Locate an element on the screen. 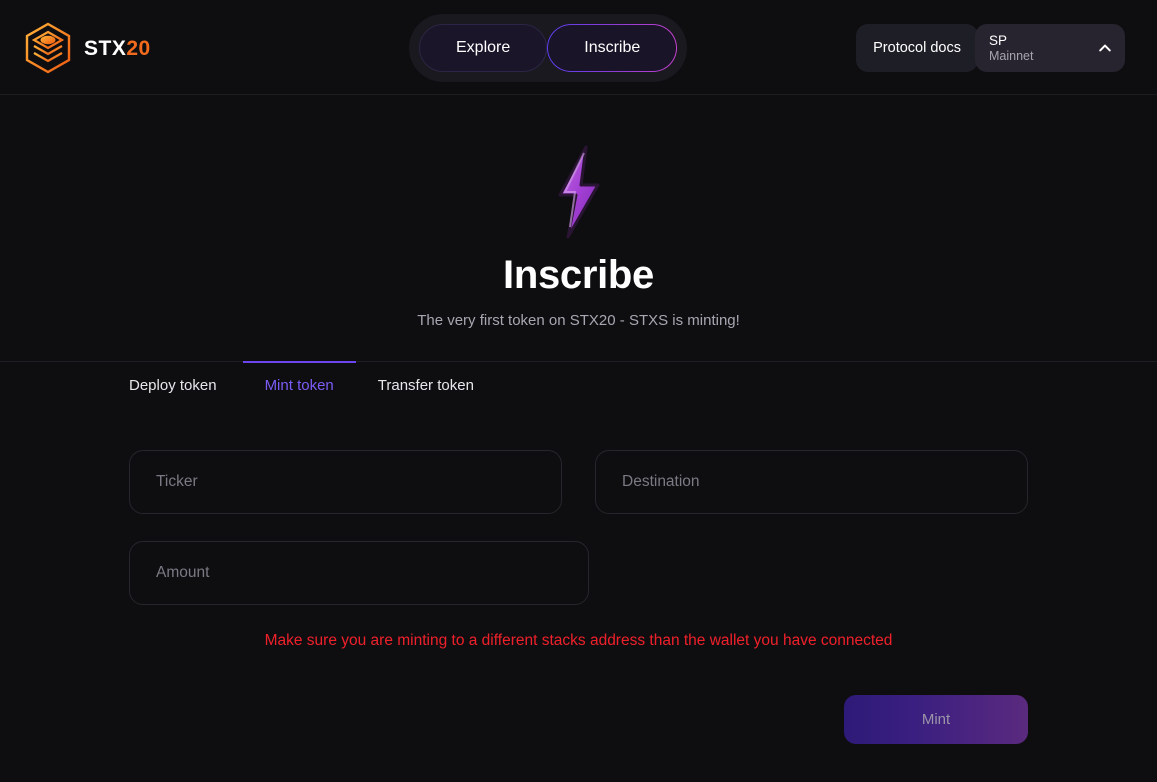 This screenshot has height=782, width=1157. page-title: Inscribe is located at coordinates (578, 275).